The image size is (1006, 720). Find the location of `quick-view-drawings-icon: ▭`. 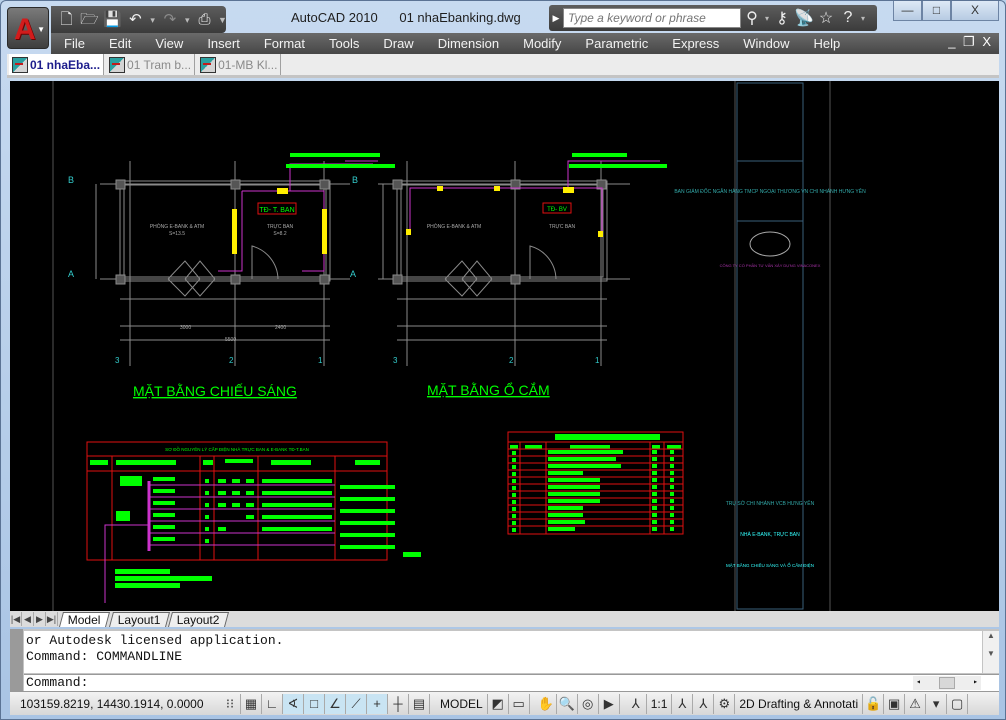

quick-view-drawings-icon: ▭ is located at coordinates (519, 703).